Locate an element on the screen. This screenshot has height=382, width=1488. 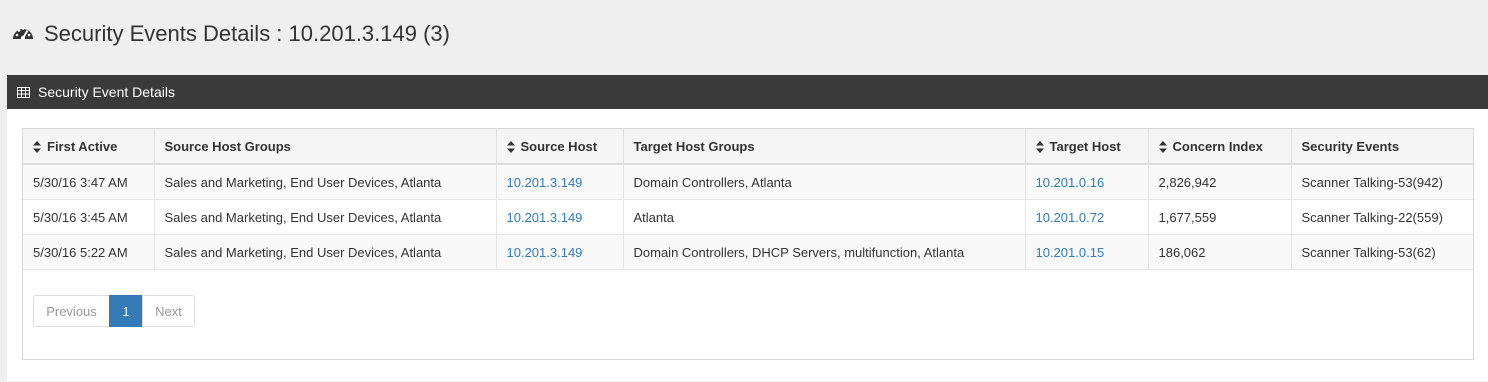
dashboard-gauge-icon is located at coordinates (23, 34).